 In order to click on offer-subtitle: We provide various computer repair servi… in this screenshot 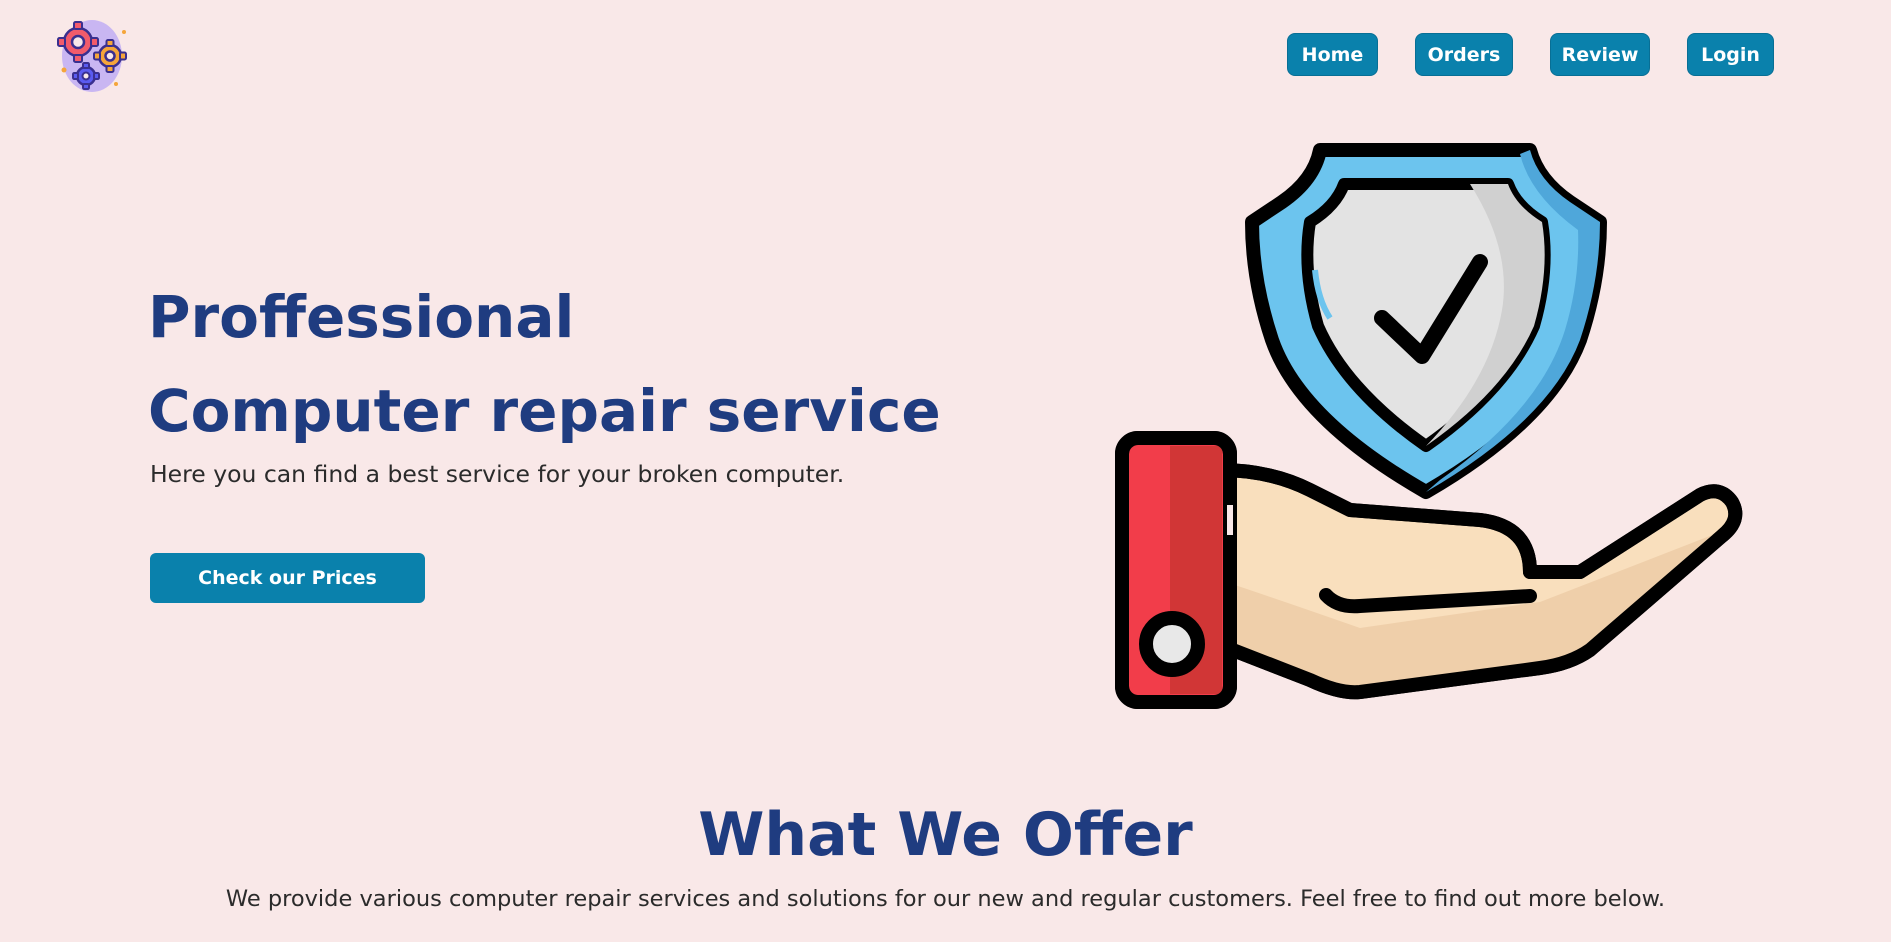, I will do `click(945, 899)`.